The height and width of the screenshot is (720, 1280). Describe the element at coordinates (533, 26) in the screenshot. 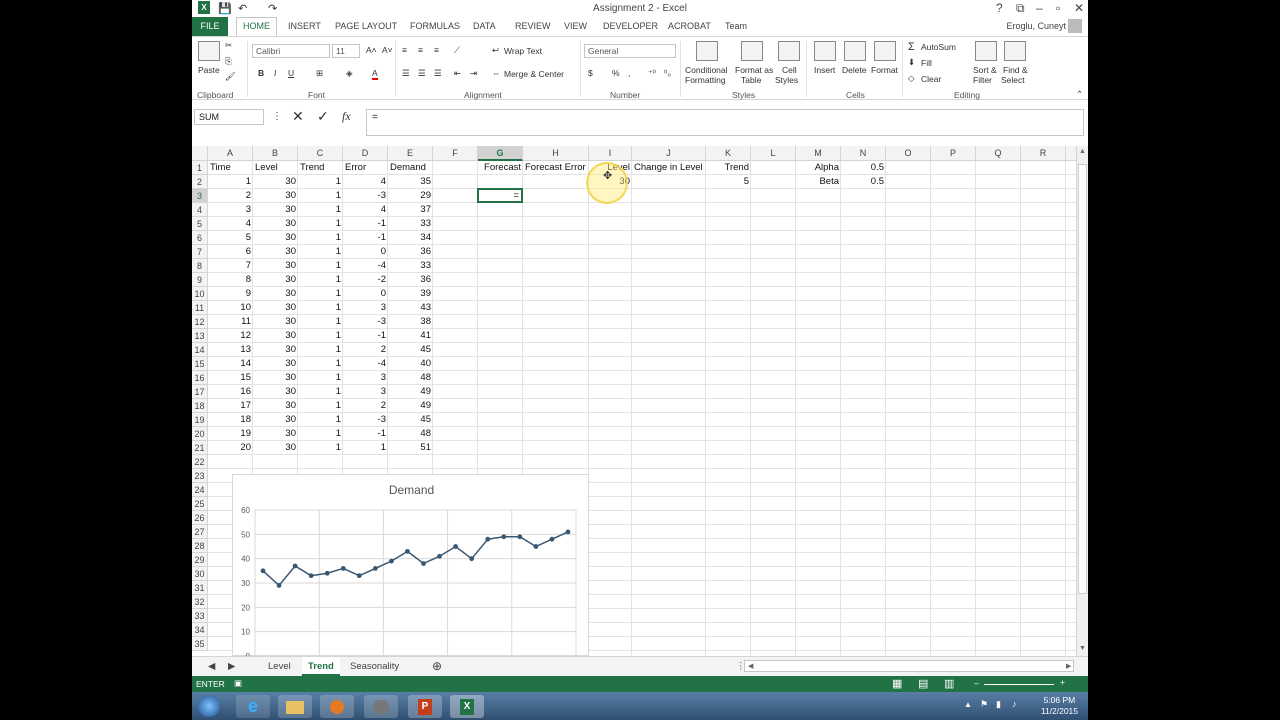

I see `tab-review: REVIEW` at that location.